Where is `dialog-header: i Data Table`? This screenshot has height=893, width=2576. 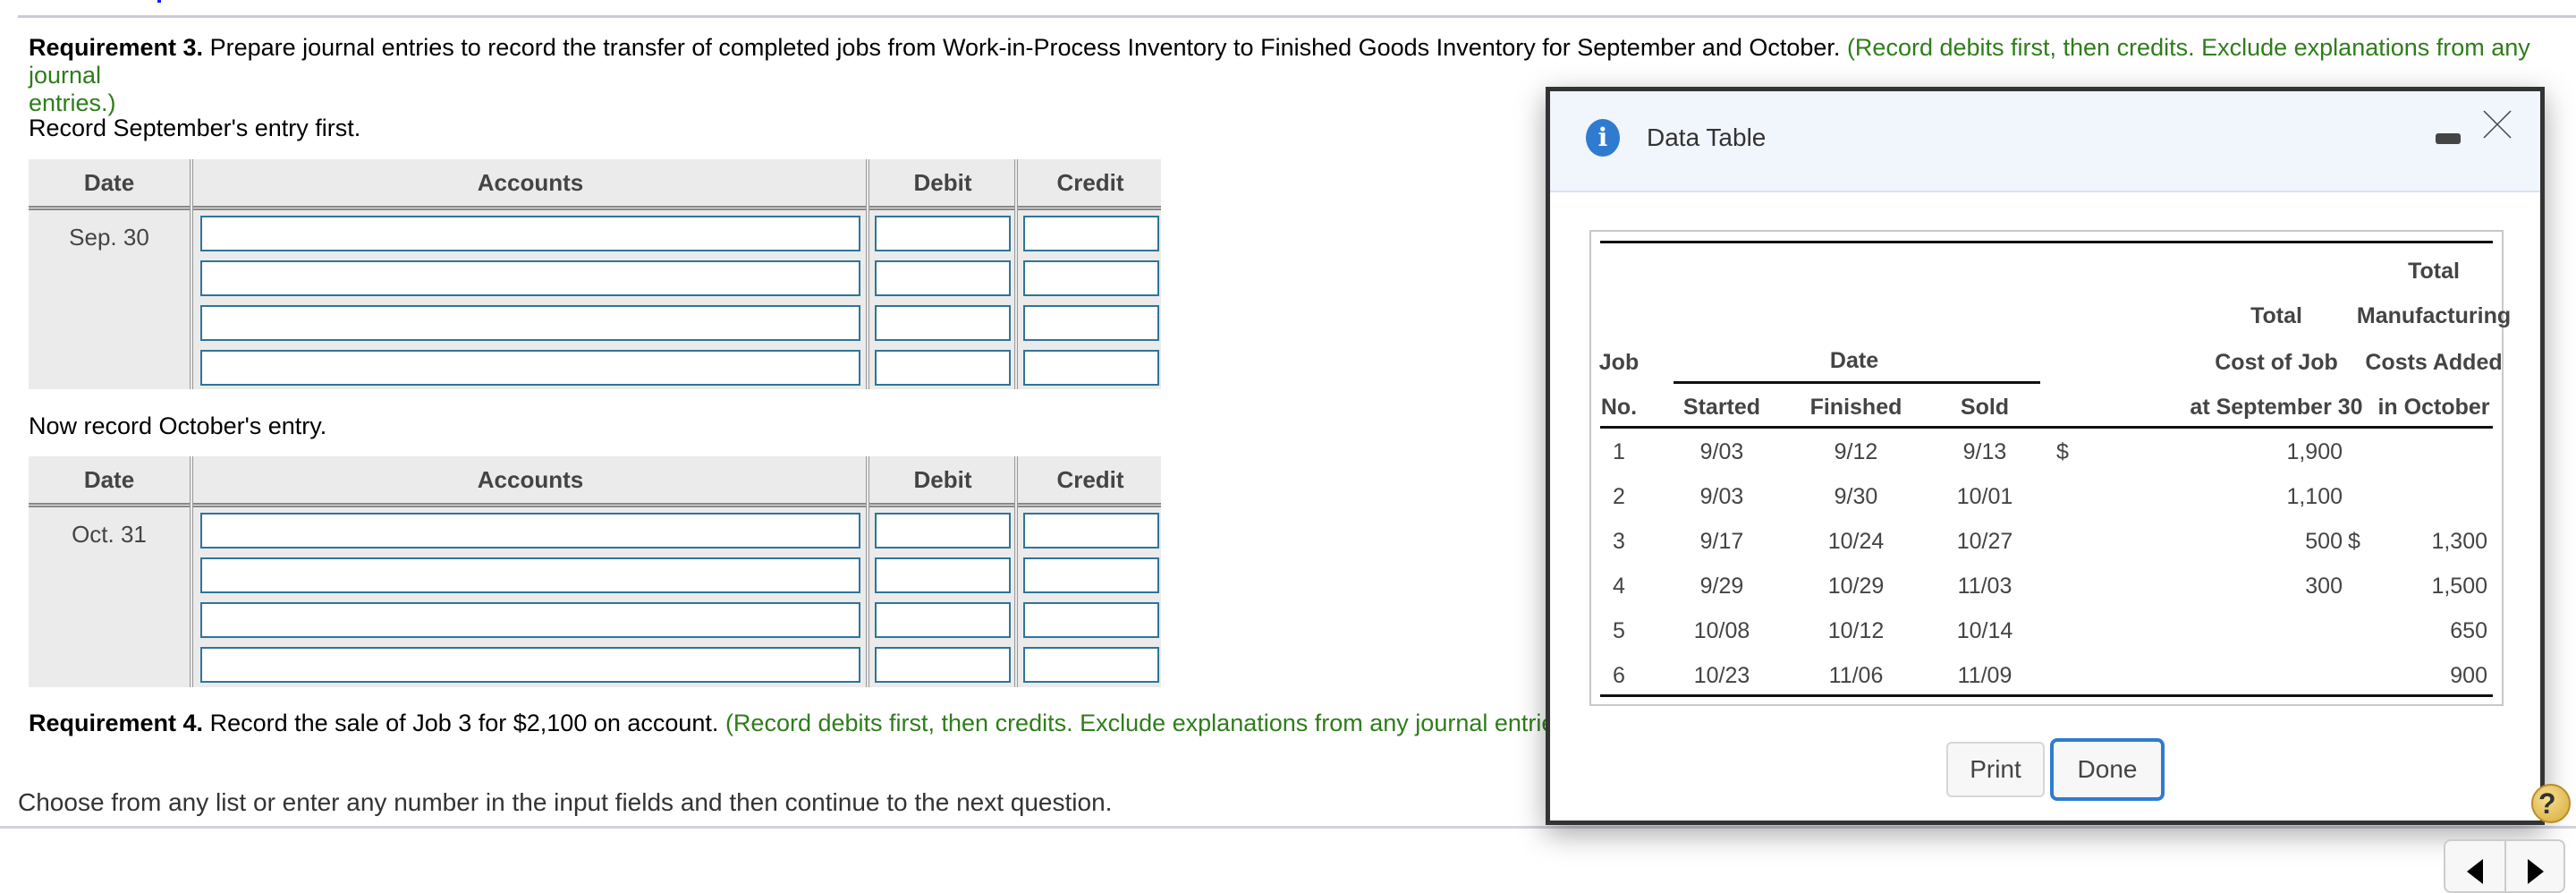 dialog-header: i Data Table is located at coordinates (2045, 141).